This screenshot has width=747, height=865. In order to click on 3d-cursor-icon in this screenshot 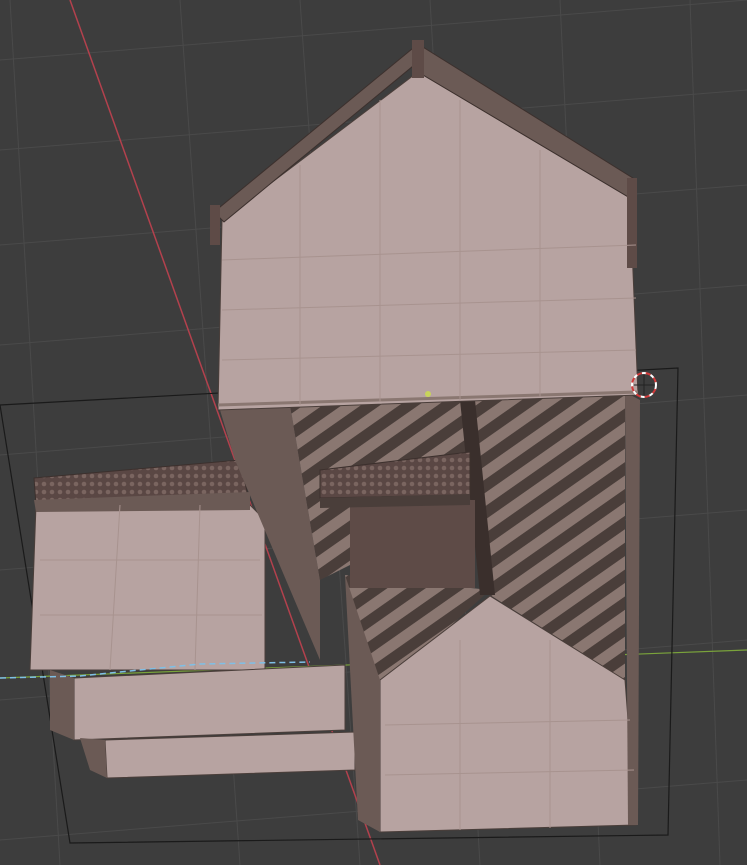, I will do `click(644, 385)`.